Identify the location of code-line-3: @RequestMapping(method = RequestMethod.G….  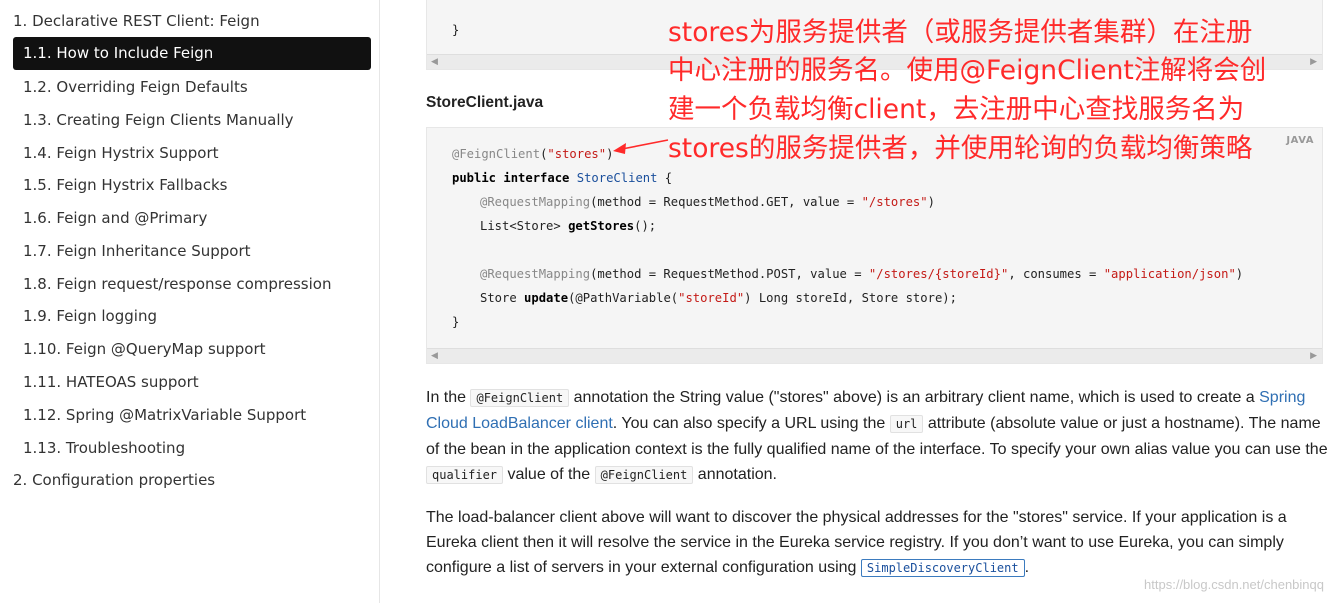
(707, 202).